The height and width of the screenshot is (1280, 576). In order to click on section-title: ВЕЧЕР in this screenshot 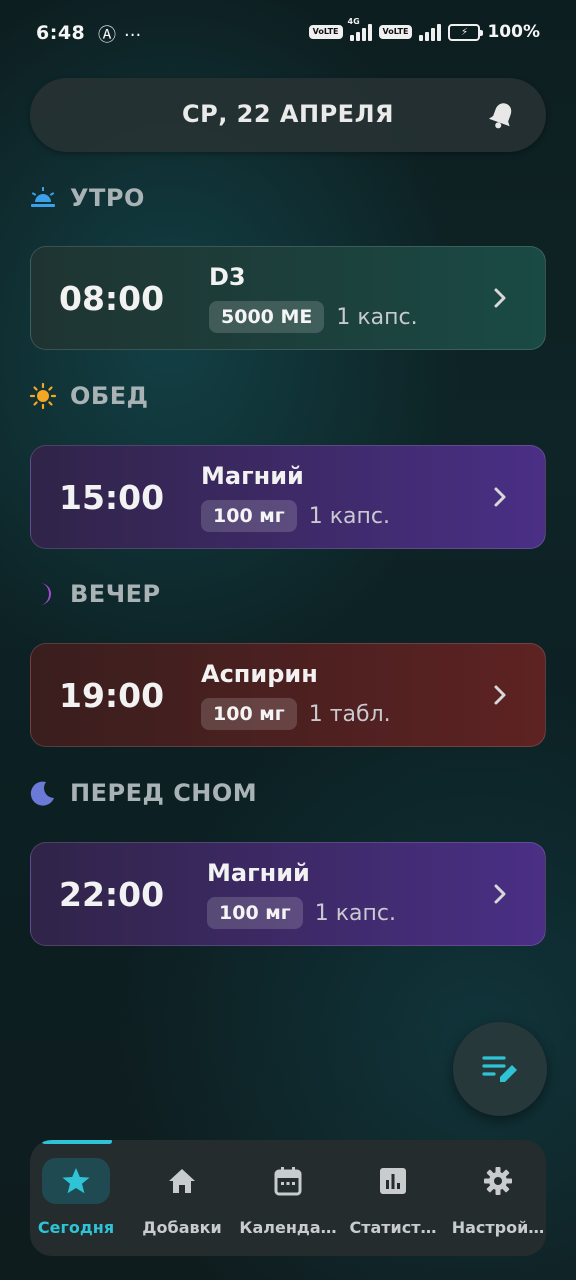, I will do `click(115, 594)`.